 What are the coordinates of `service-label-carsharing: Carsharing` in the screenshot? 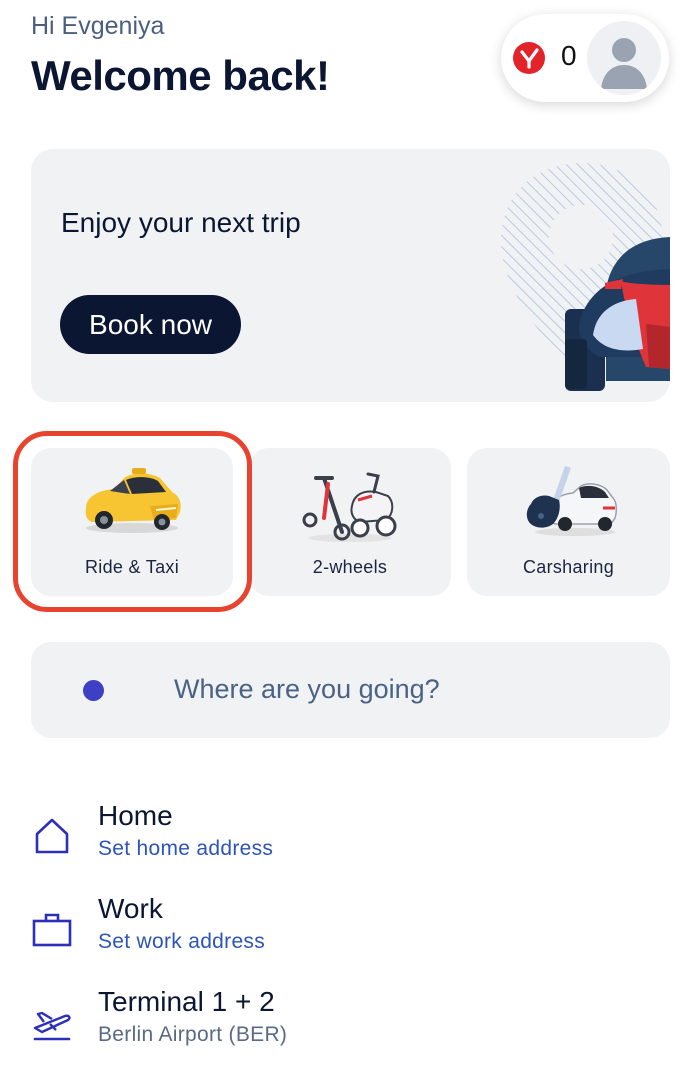 It's located at (568, 567).